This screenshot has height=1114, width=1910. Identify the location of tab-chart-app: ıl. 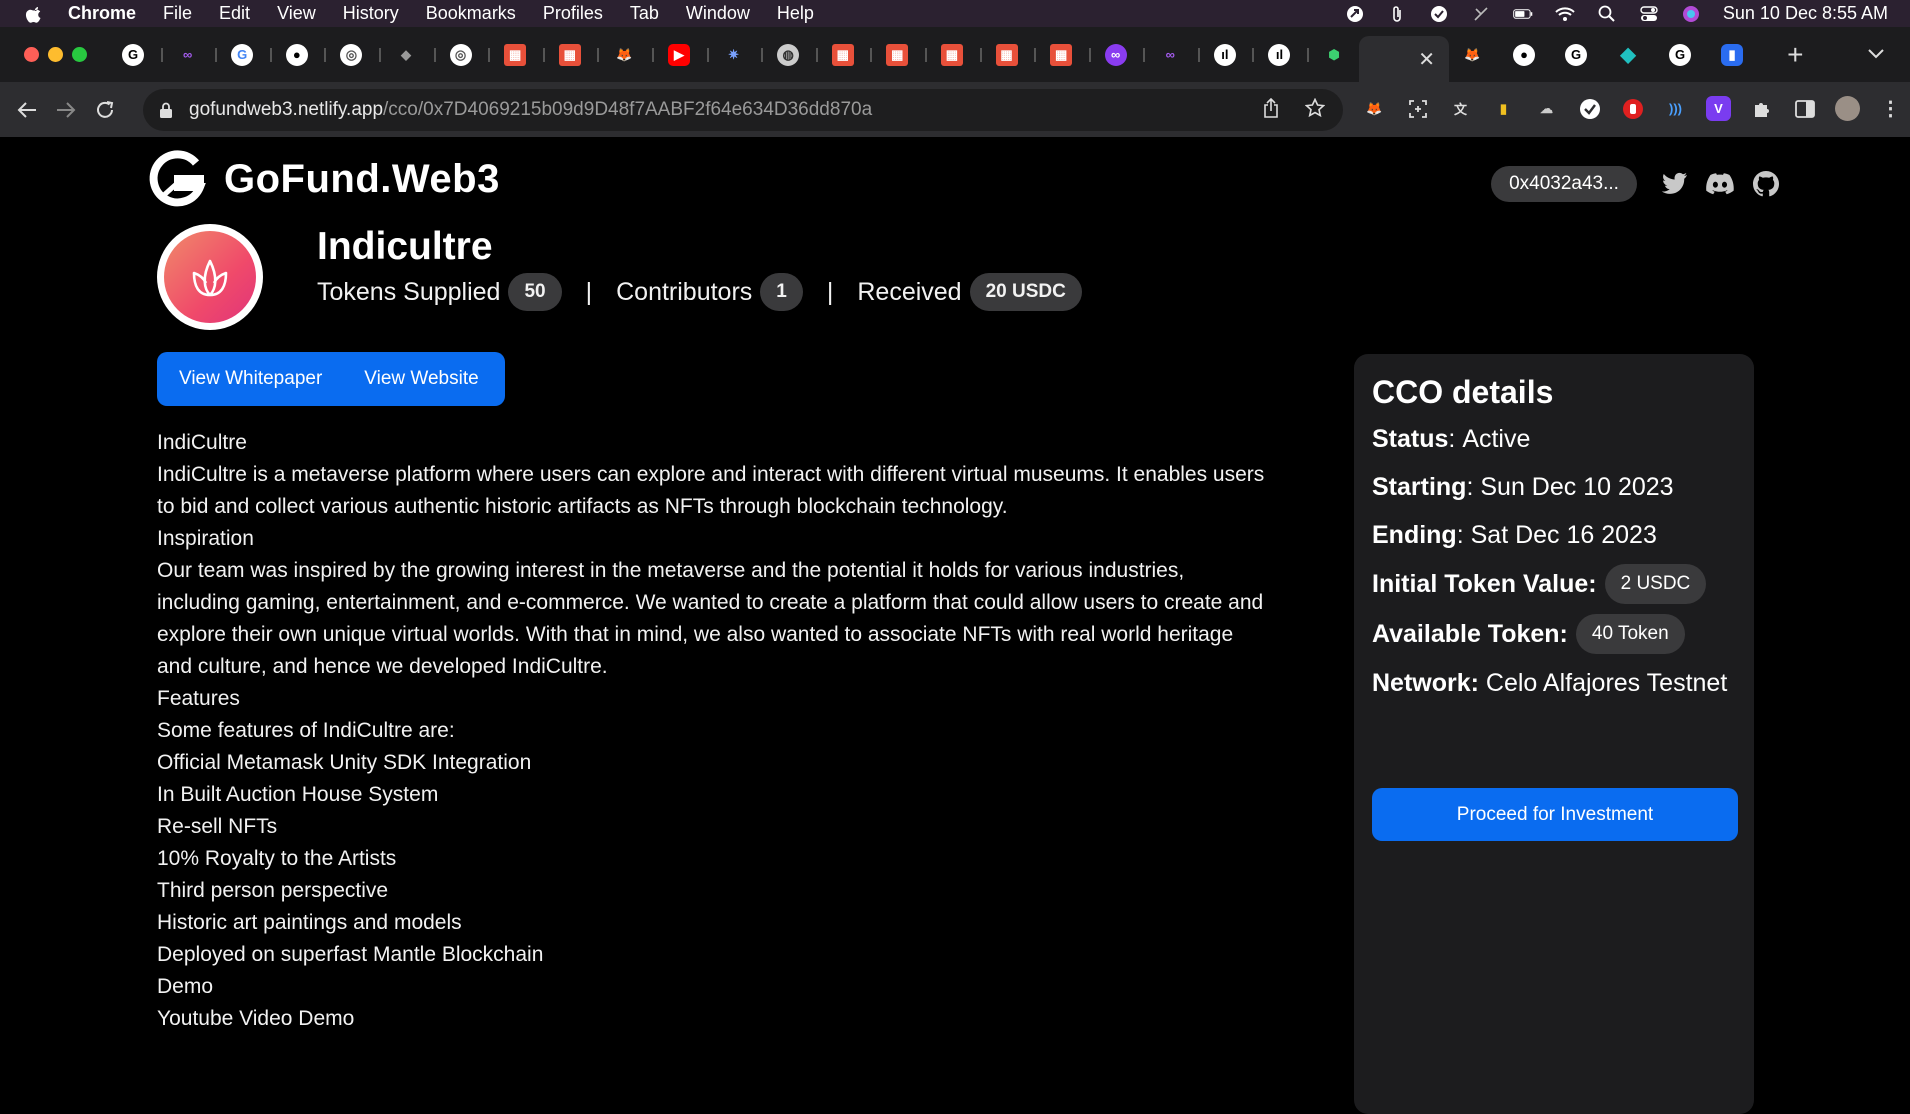
(1241, 54).